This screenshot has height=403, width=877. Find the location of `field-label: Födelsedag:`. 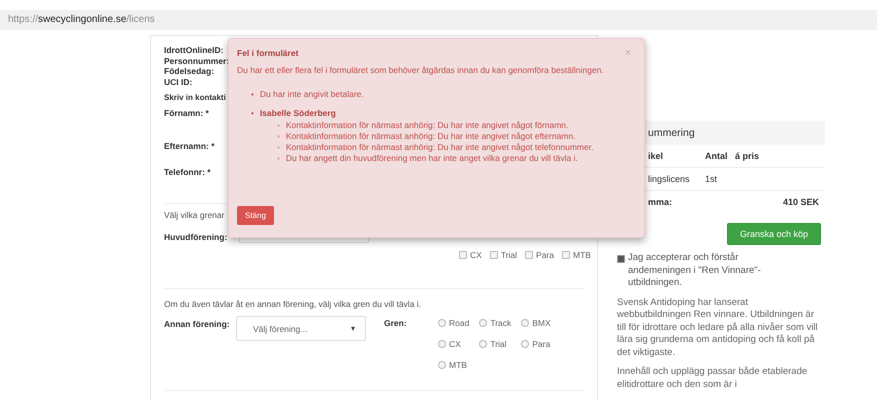

field-label: Födelsedag: is located at coordinates (189, 71).